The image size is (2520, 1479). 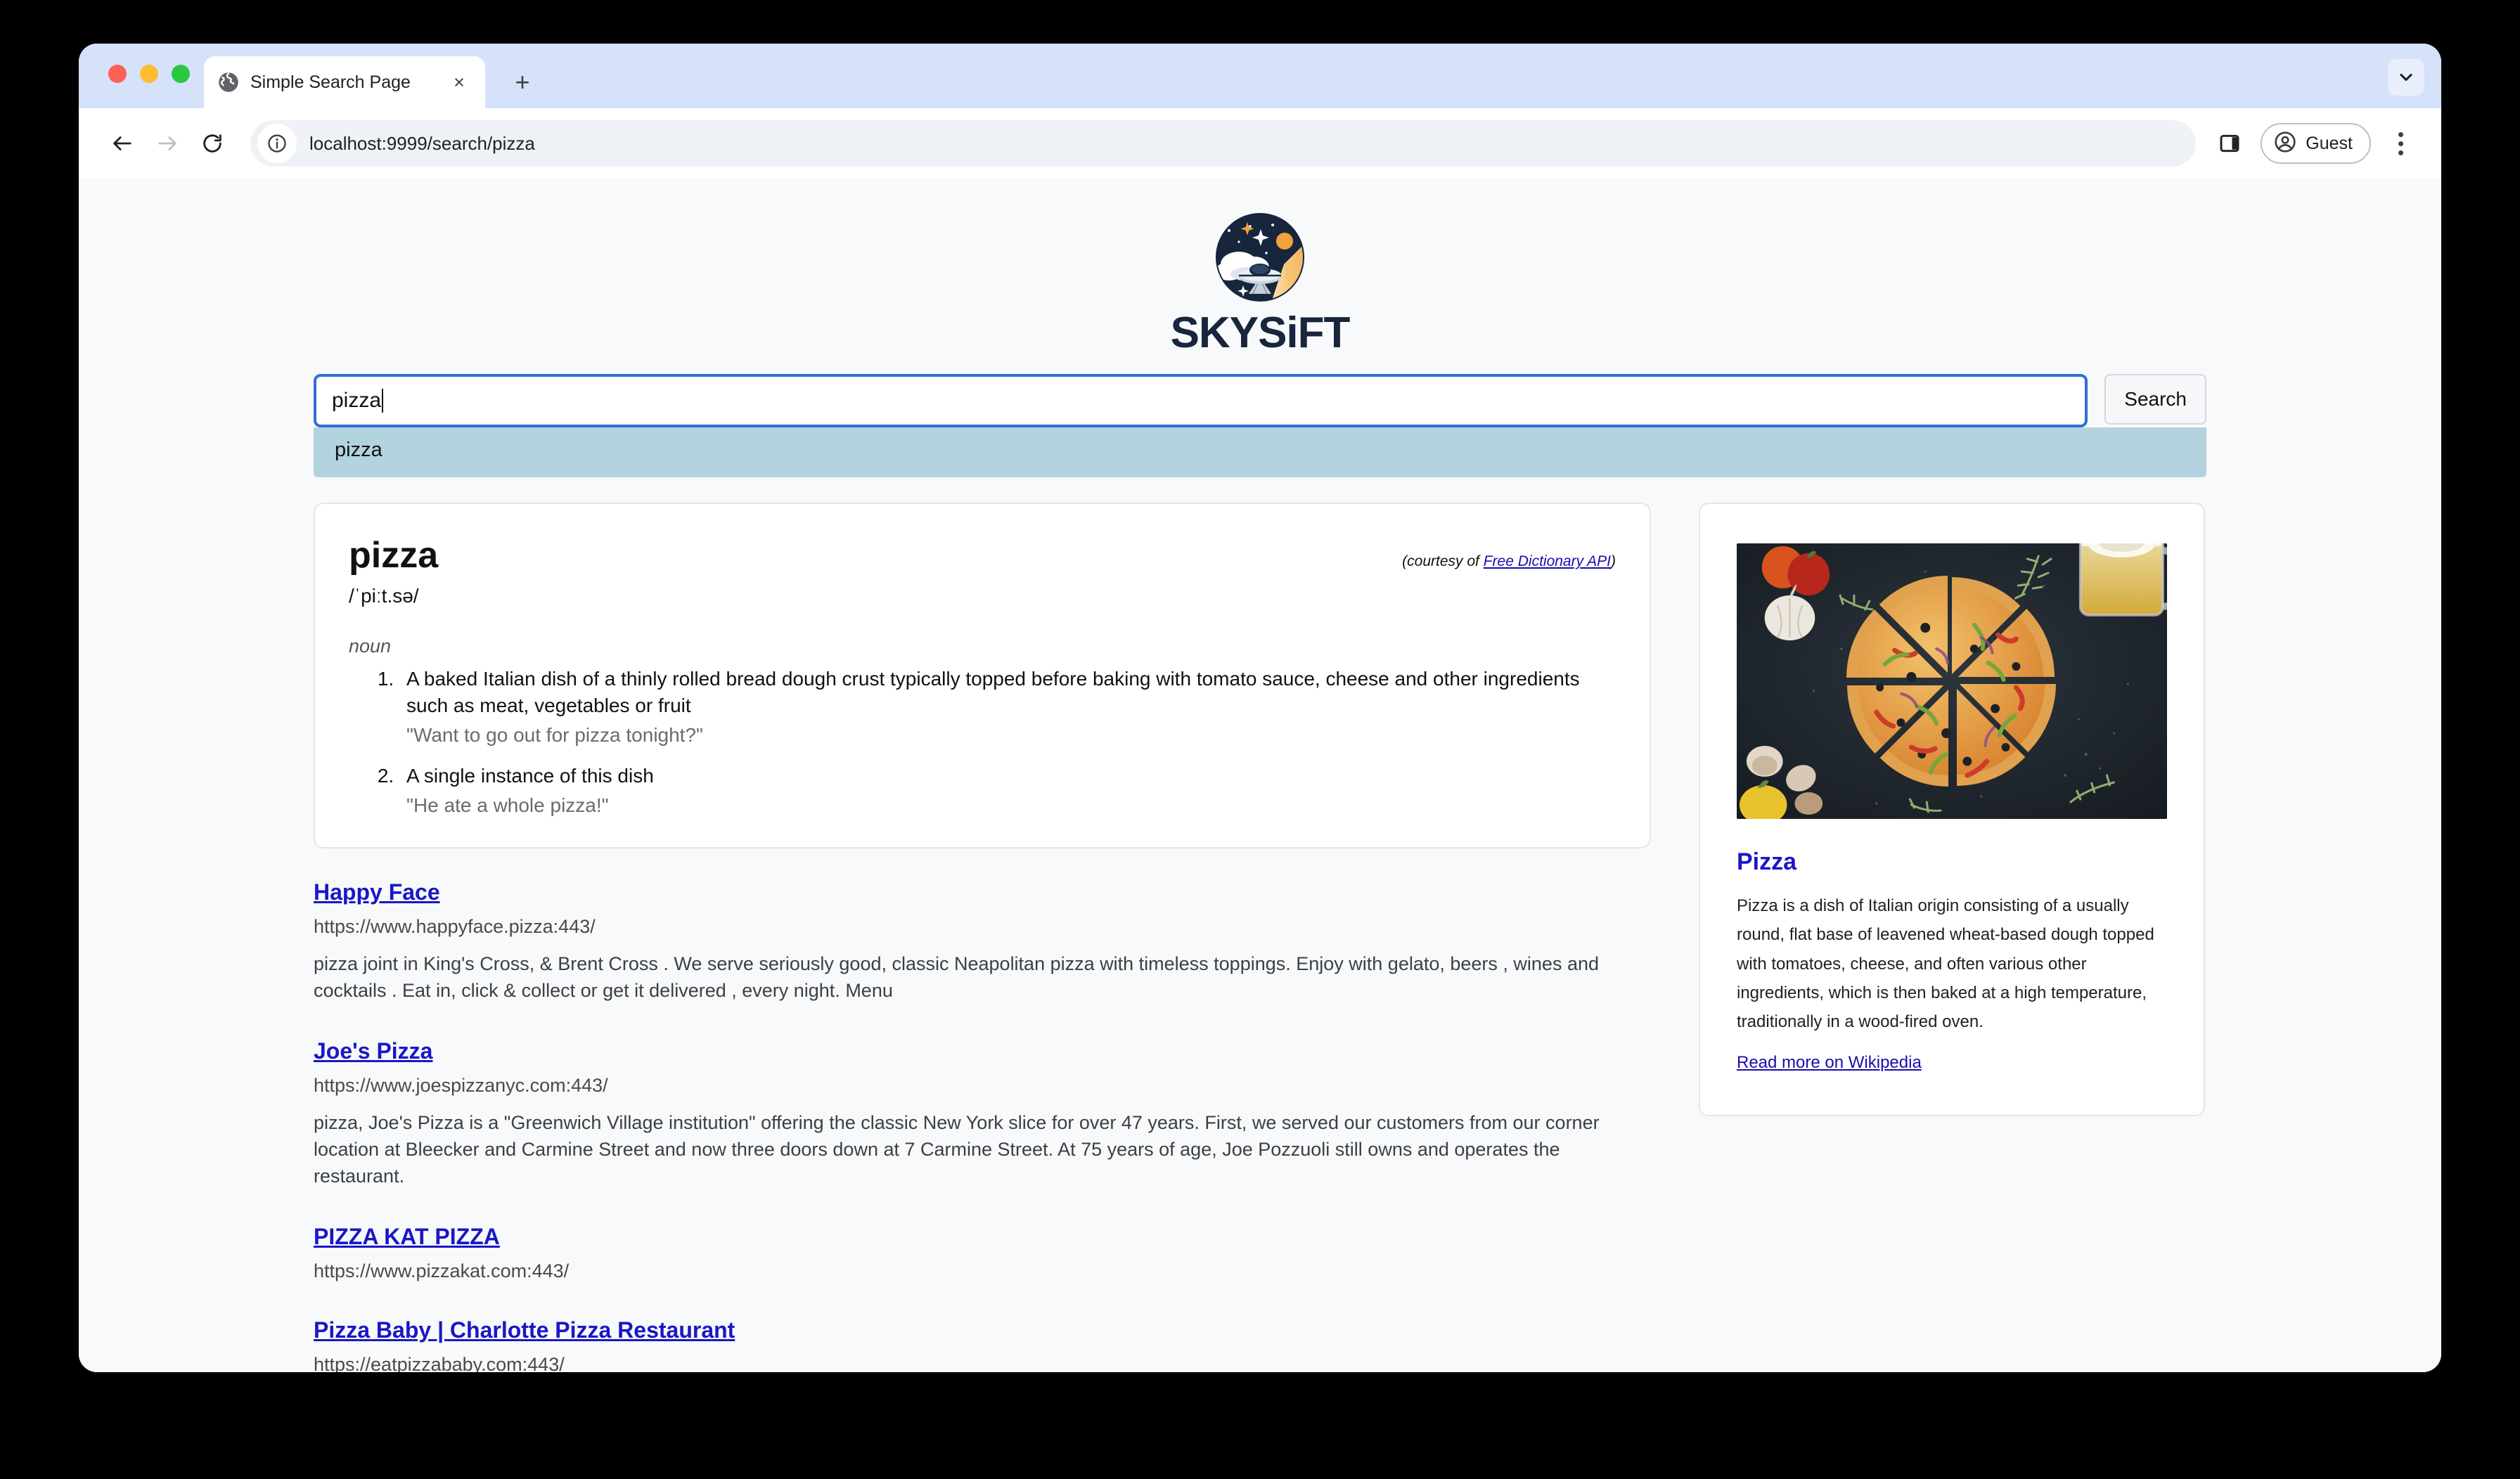 I want to click on dictionary-attribution: (courtesy of Free Dictionary API), so click(x=1509, y=553).